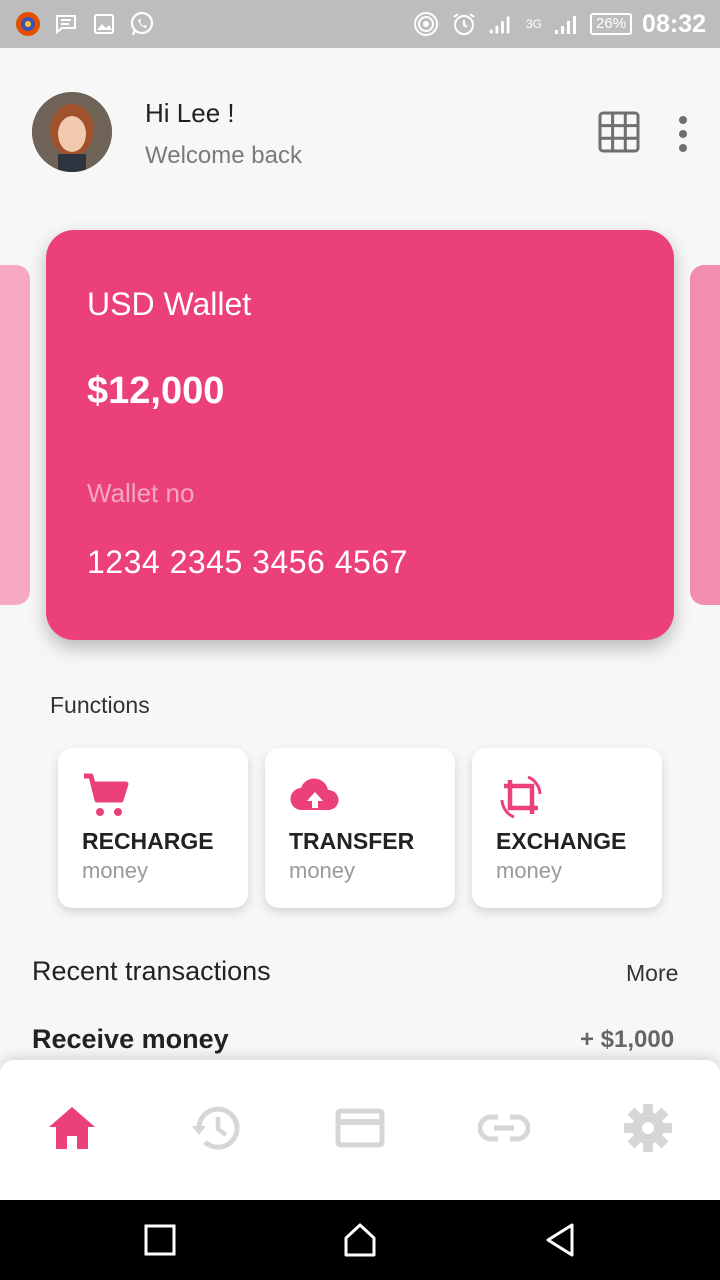 This screenshot has height=1280, width=720. I want to click on transaction-label: Receive money, so click(130, 1039).